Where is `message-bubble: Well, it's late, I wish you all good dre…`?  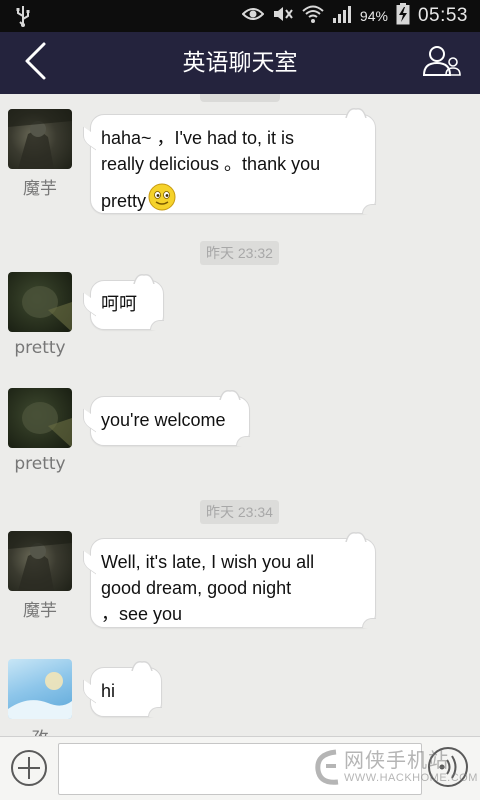 message-bubble: Well, it's late, I wish you all good dre… is located at coordinates (233, 579).